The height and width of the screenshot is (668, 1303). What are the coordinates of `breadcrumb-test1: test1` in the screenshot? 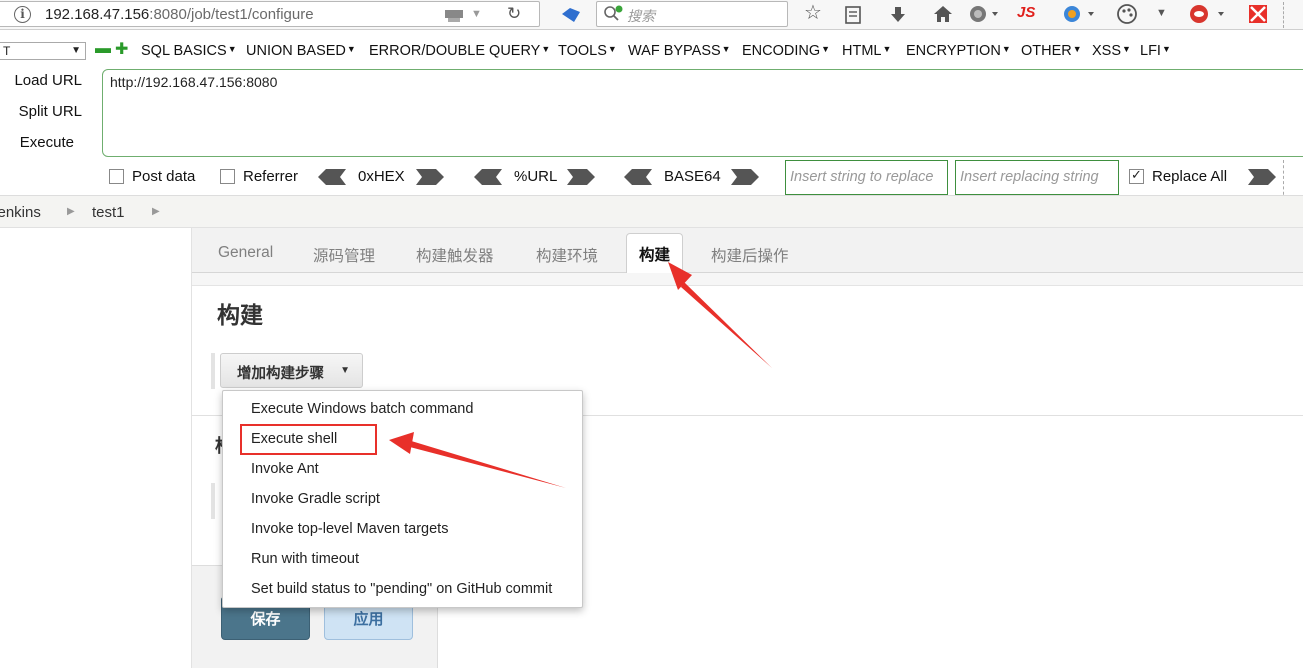 It's located at (108, 212).